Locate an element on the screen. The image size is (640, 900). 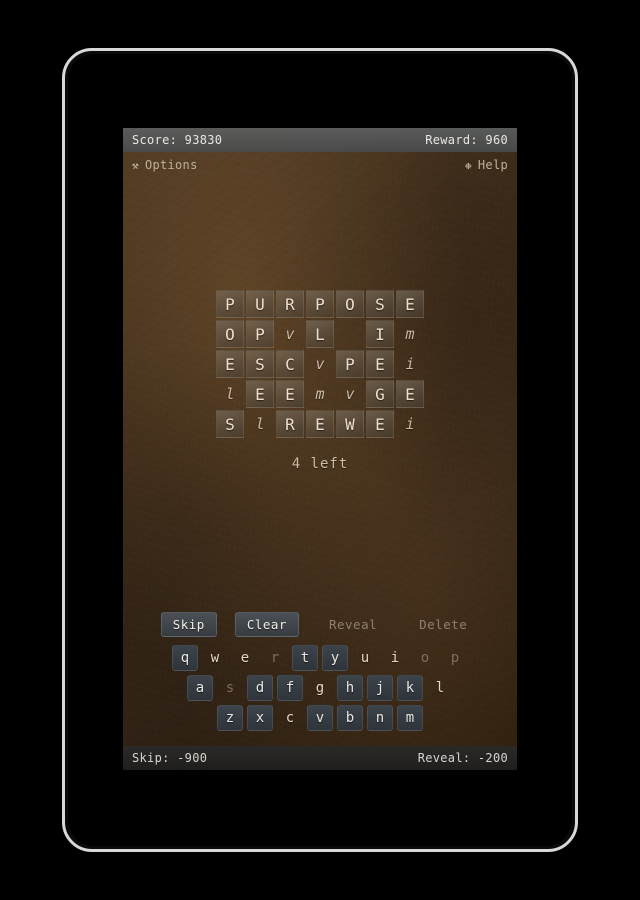
grid-row: OPvL Im is located at coordinates (320, 334).